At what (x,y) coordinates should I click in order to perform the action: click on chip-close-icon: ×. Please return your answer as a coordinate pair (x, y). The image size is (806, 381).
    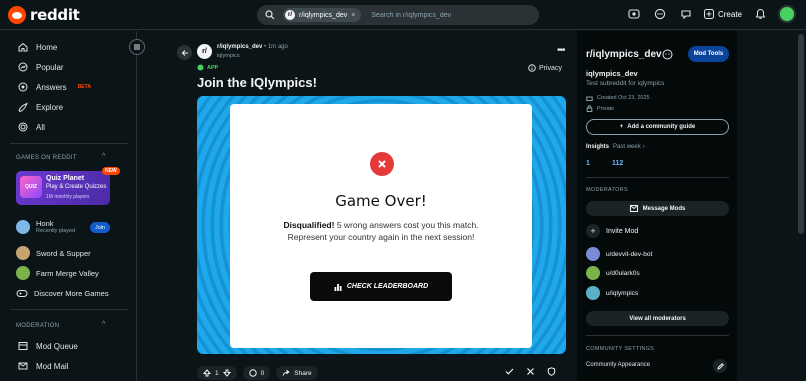
    Looking at the image, I should click on (353, 15).